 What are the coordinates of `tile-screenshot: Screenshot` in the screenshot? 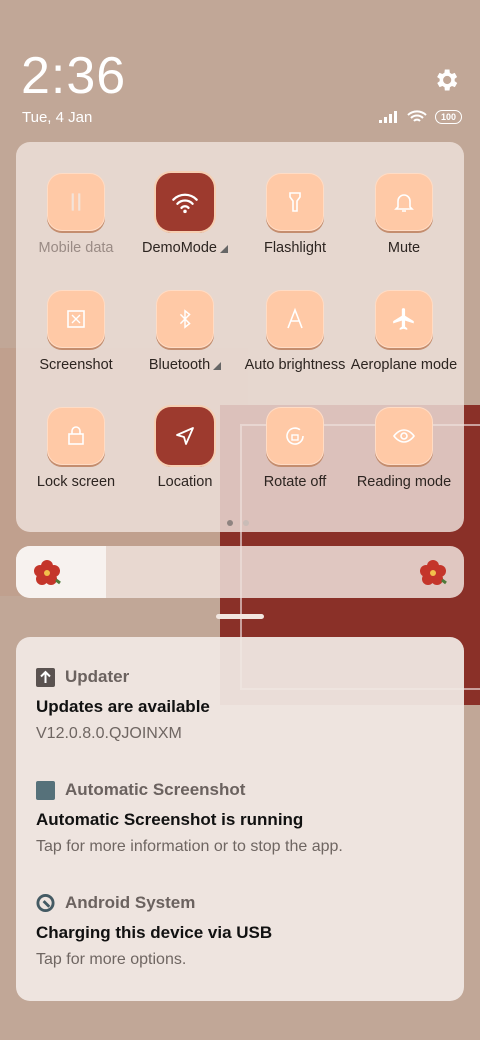 It's located at (76, 331).